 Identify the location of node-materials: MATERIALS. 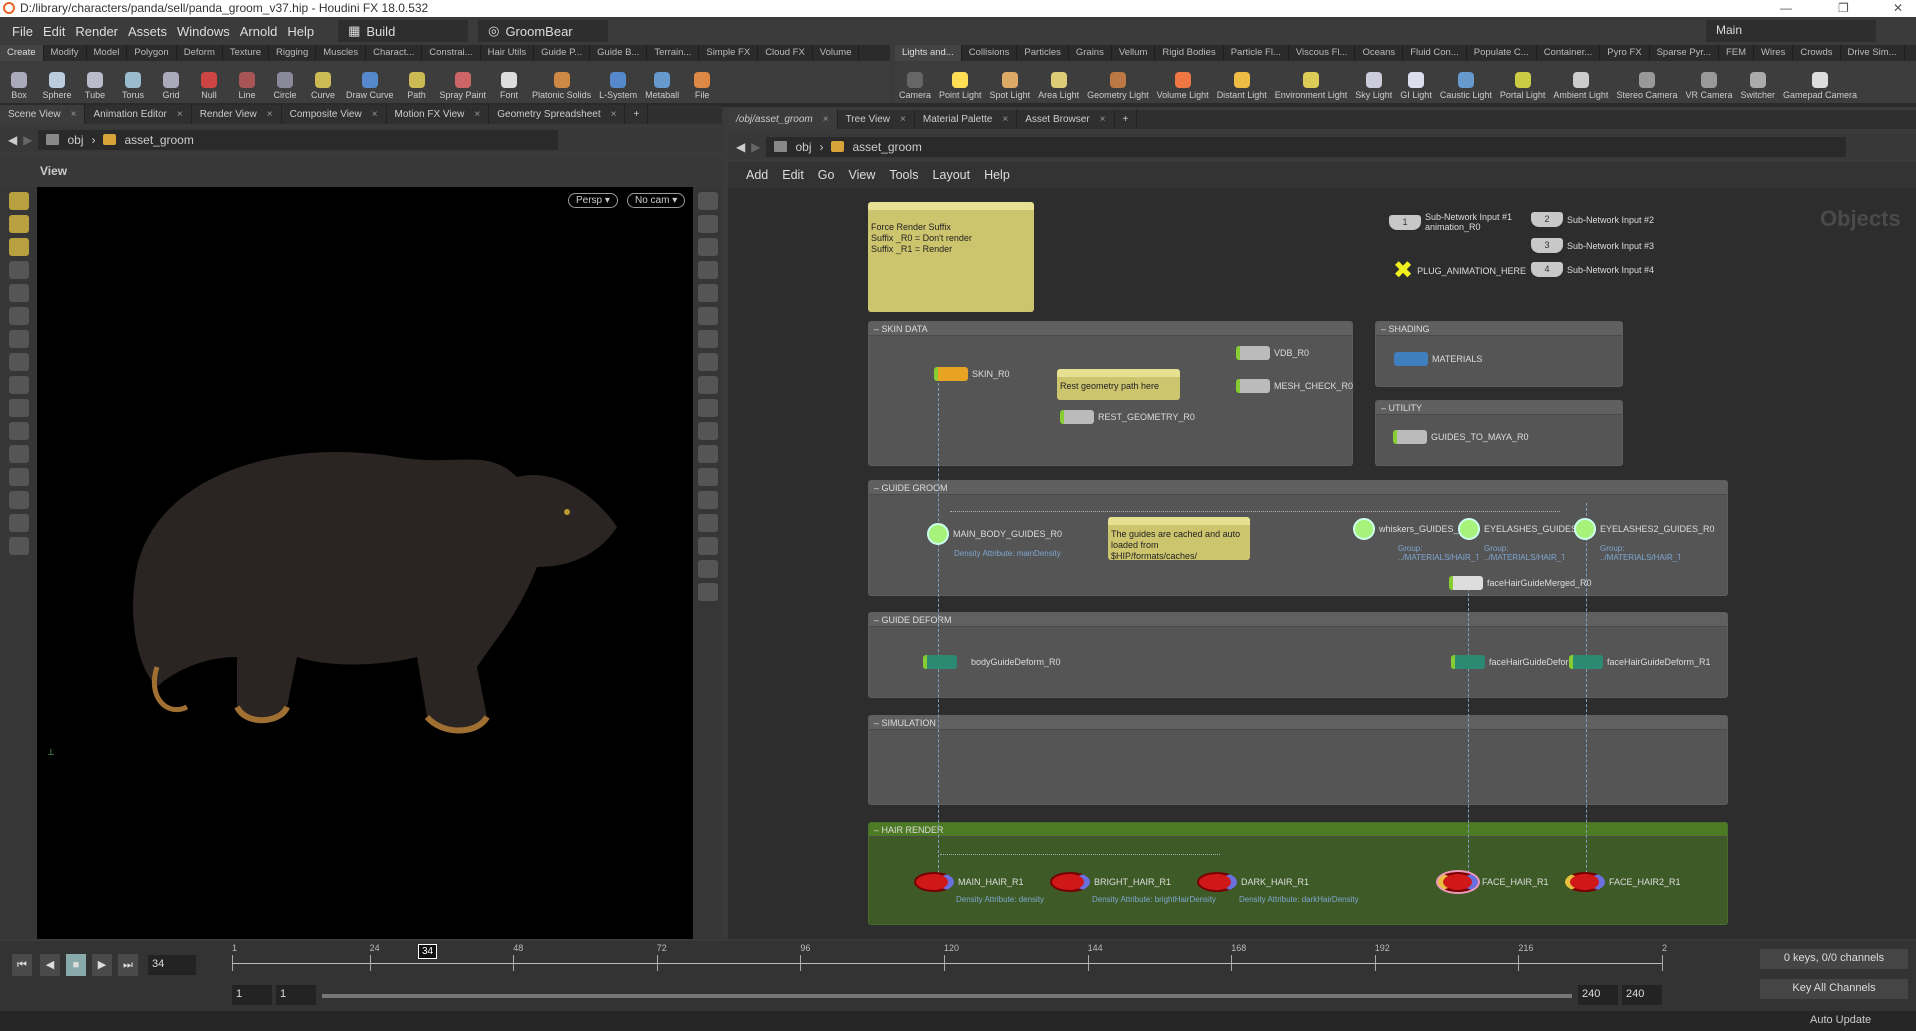
(1438, 359).